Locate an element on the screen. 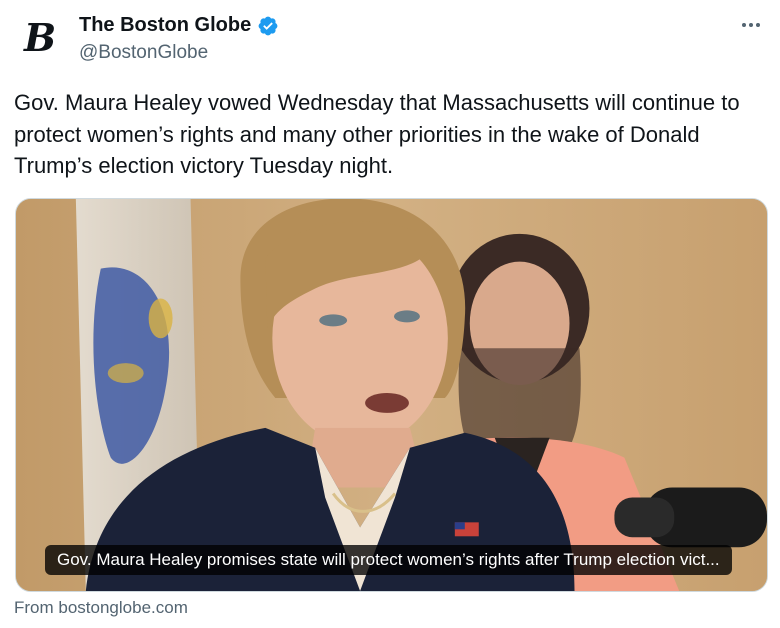 The height and width of the screenshot is (628, 780). more-horizontal-icon is located at coordinates (744, 25).